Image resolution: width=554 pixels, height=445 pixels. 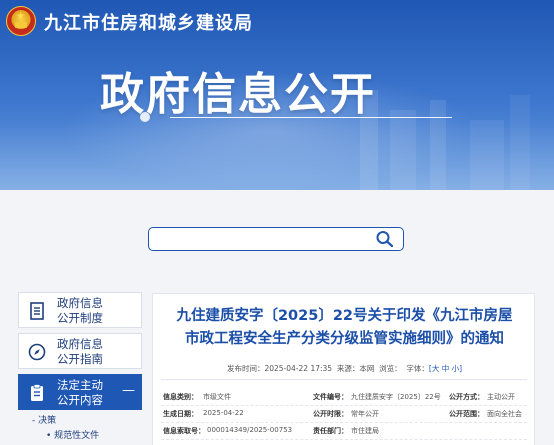 I want to click on info-key: 文件编号：, so click(x=330, y=397).